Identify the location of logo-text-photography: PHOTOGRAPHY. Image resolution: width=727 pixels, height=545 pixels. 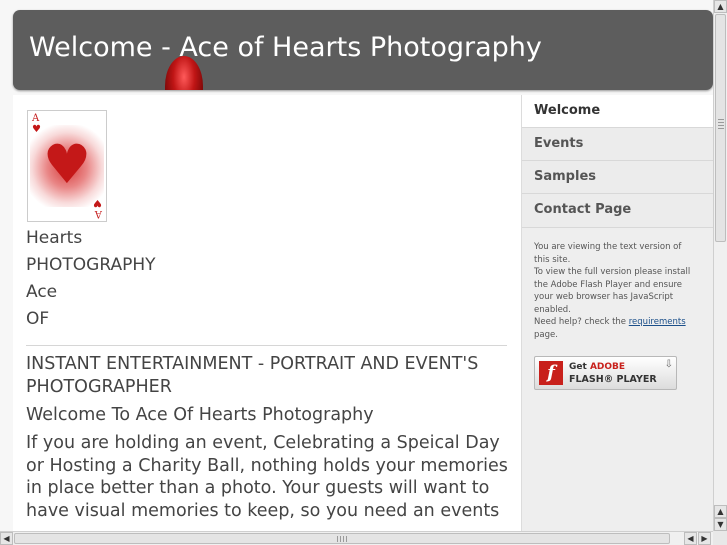
(91, 265).